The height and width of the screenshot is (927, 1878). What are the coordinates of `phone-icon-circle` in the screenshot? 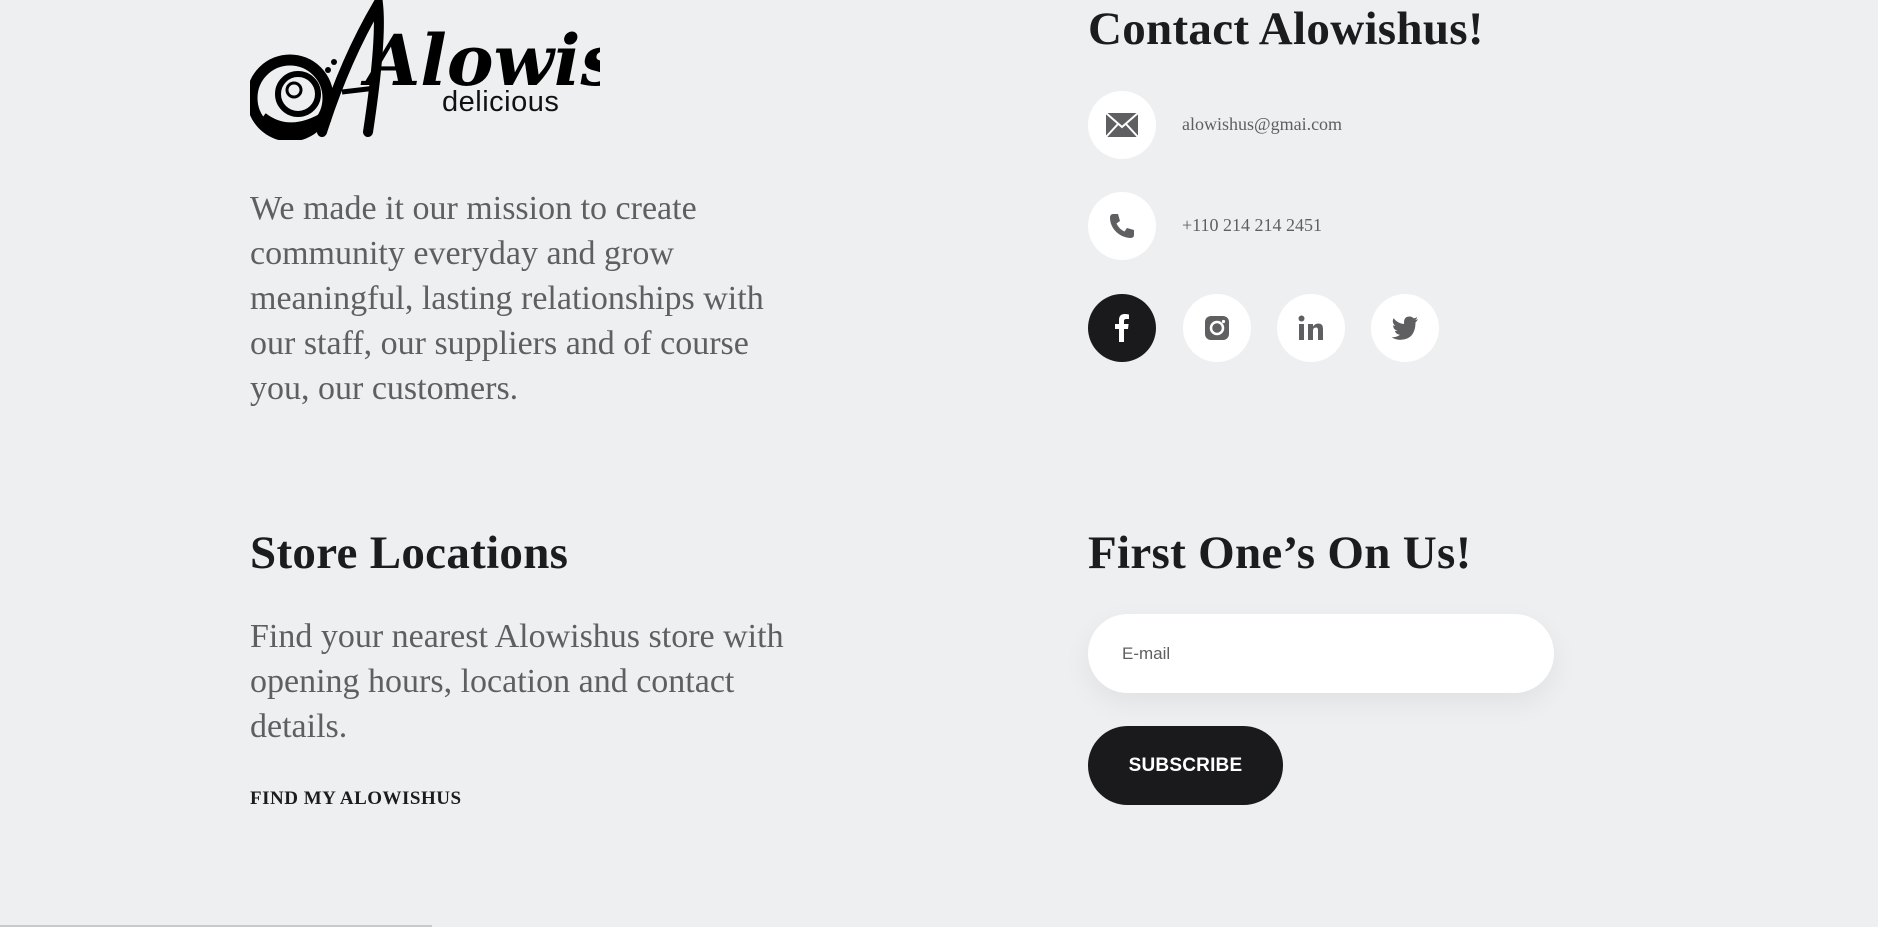 It's located at (1122, 226).